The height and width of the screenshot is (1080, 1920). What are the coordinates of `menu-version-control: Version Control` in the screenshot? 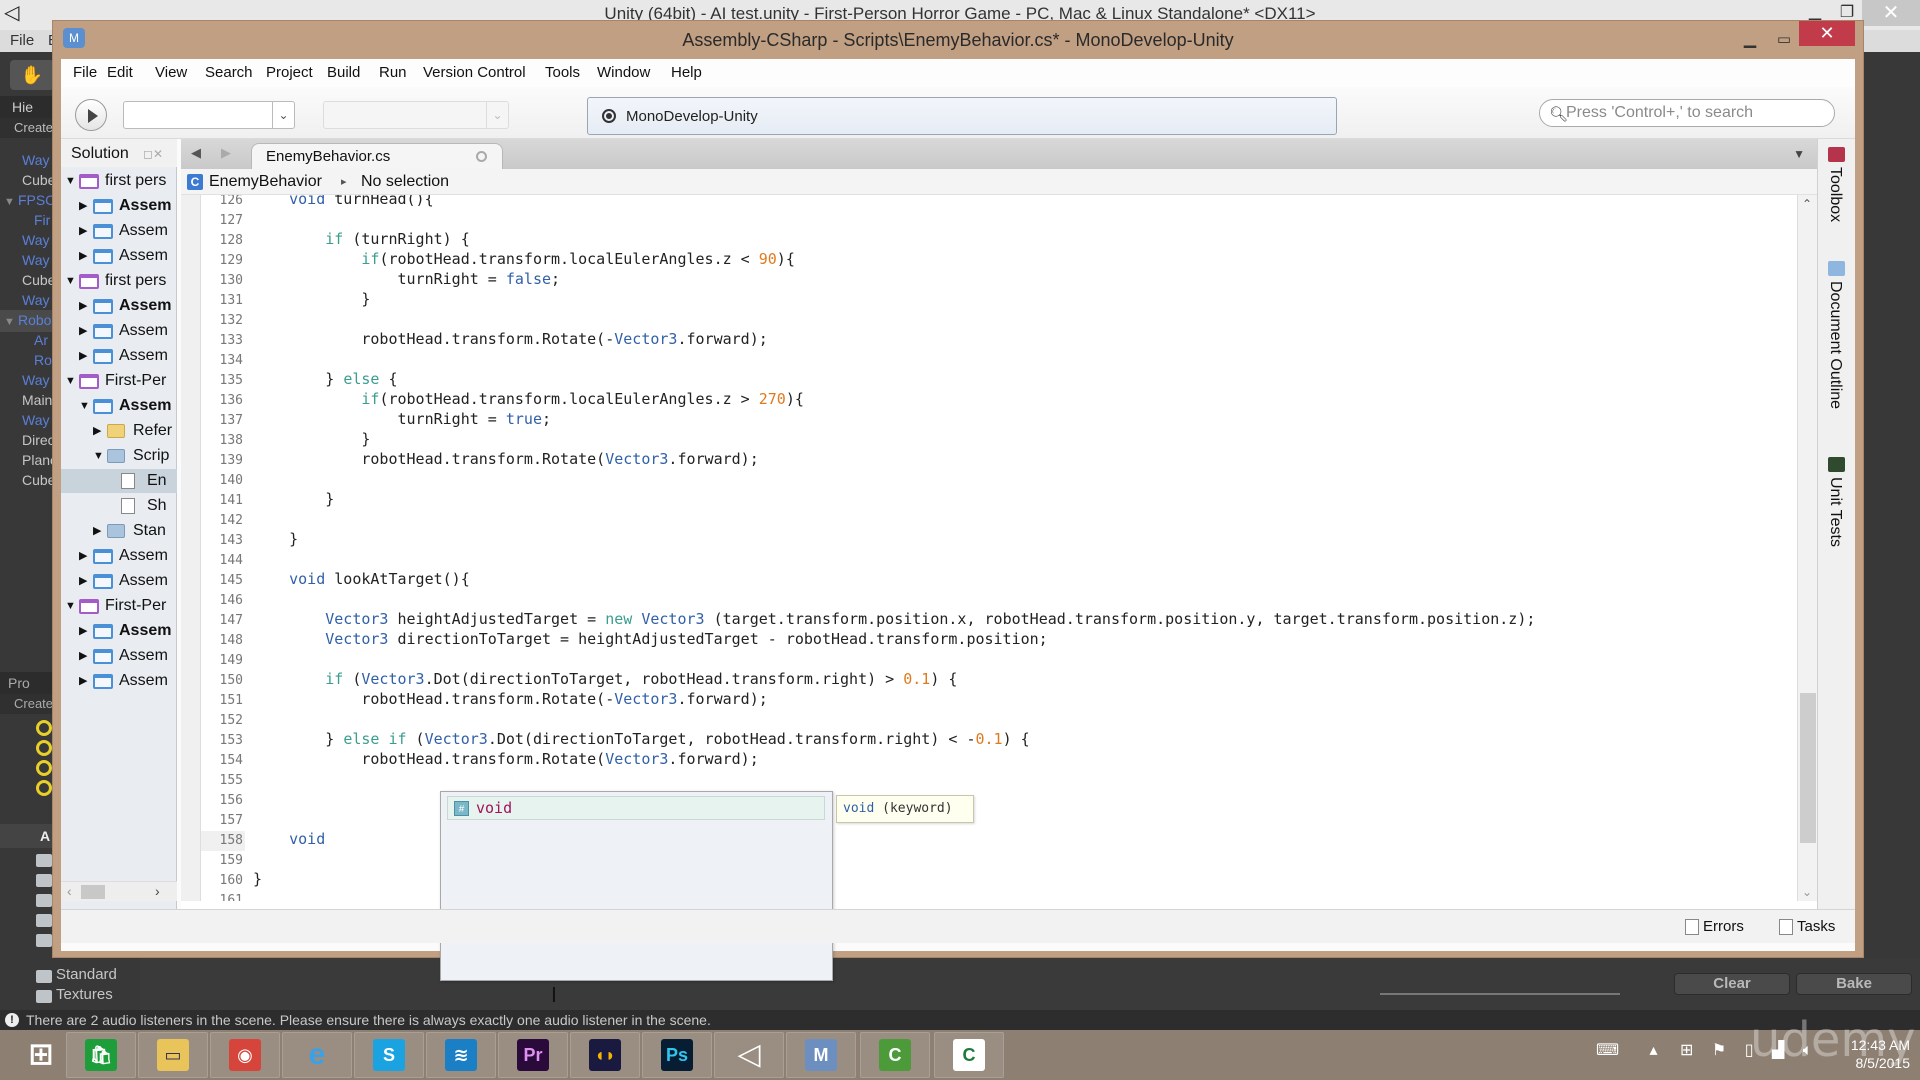 It's located at (474, 72).